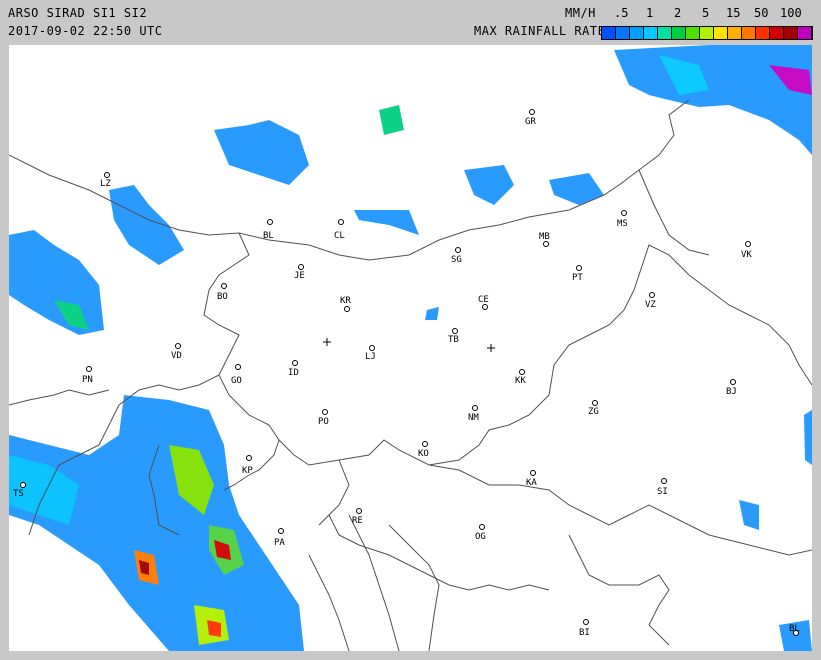  Describe the element at coordinates (222, 297) in the screenshot. I see `station-label: BO` at that location.